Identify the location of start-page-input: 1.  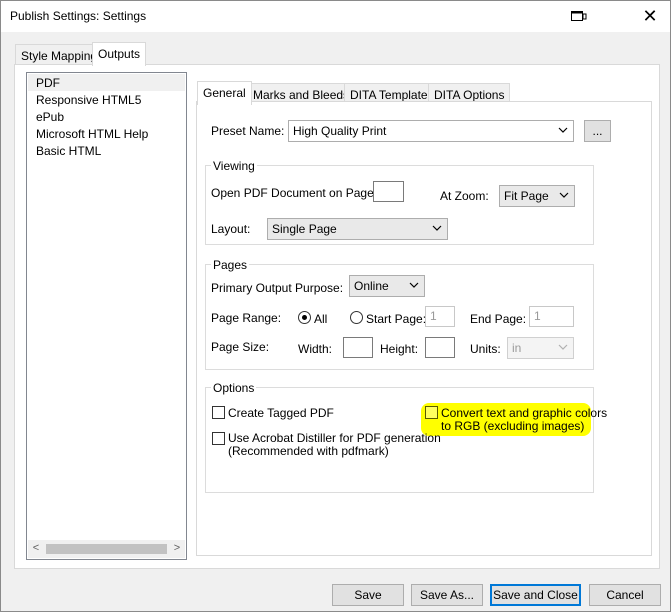
(440, 316).